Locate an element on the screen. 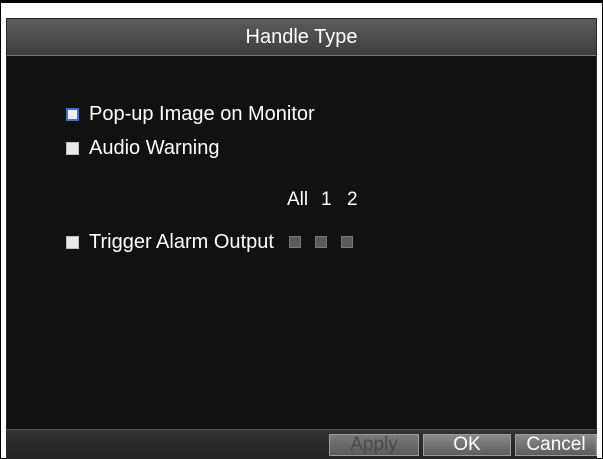 This screenshot has width=603, height=459. audio-checkbox is located at coordinates (72, 148).